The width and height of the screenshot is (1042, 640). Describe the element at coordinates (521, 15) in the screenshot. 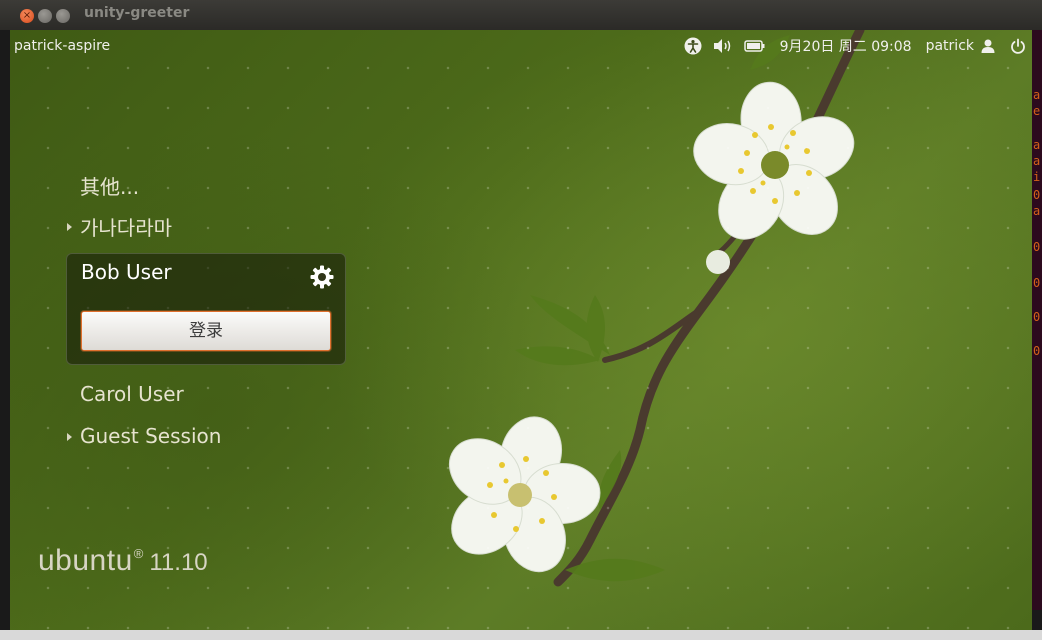

I see `window-titlebar: × unity-greeter` at that location.